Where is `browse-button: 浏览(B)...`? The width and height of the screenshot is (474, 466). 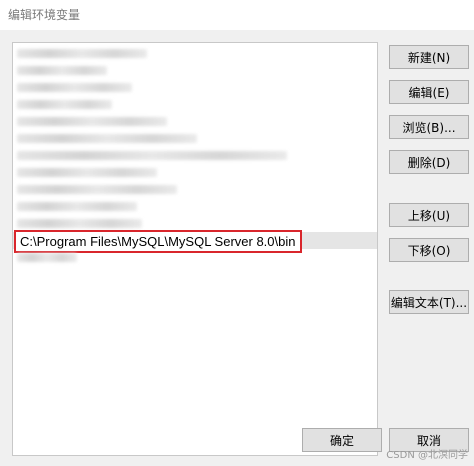 browse-button: 浏览(B)... is located at coordinates (429, 127).